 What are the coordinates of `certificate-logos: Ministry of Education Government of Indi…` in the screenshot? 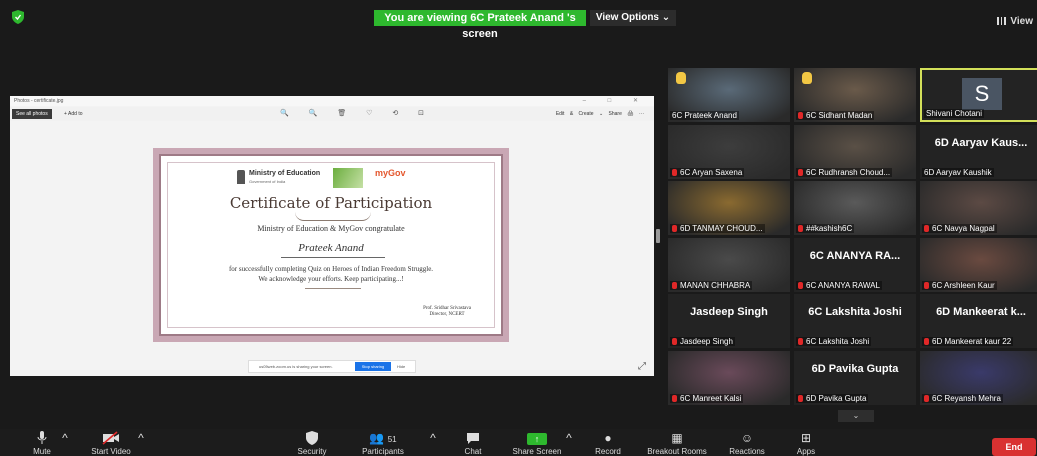 It's located at (338, 179).